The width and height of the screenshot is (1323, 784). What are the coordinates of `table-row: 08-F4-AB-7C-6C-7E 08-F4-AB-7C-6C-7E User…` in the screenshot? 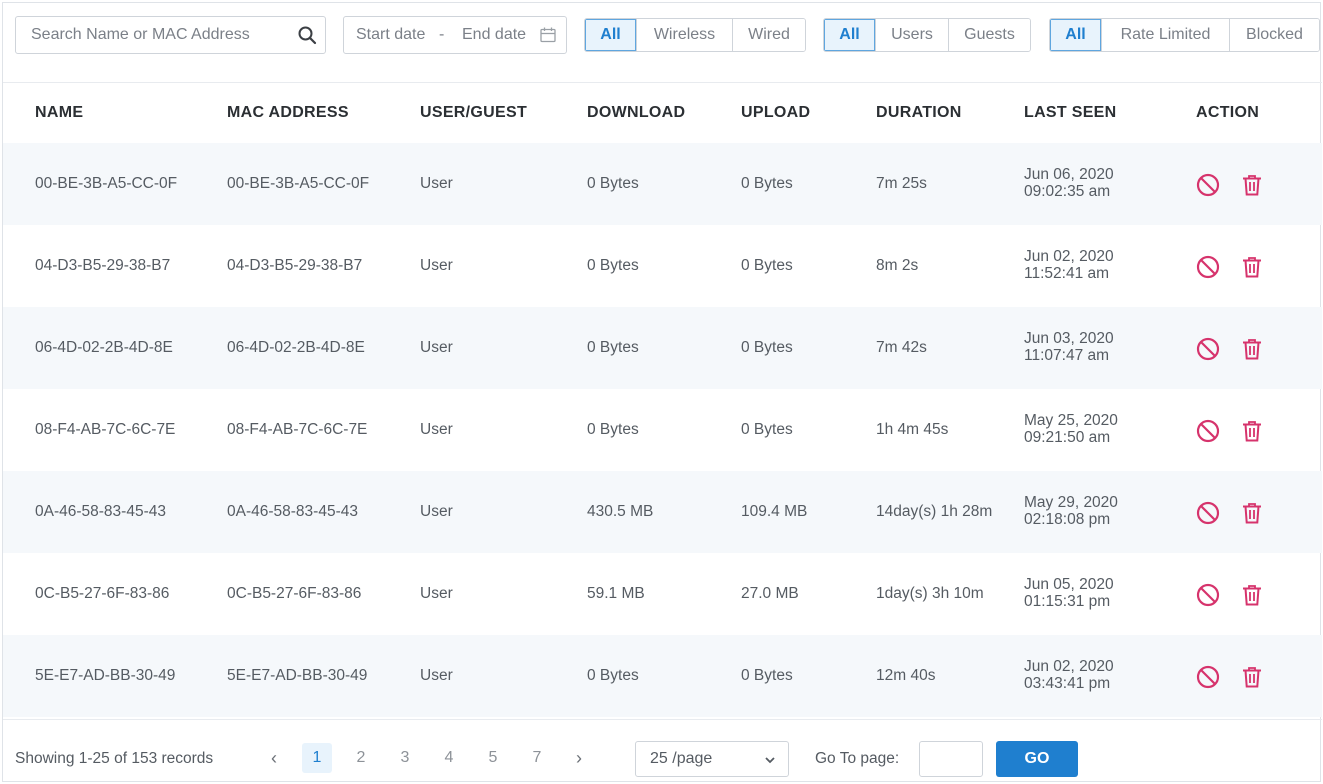 It's located at (662, 430).